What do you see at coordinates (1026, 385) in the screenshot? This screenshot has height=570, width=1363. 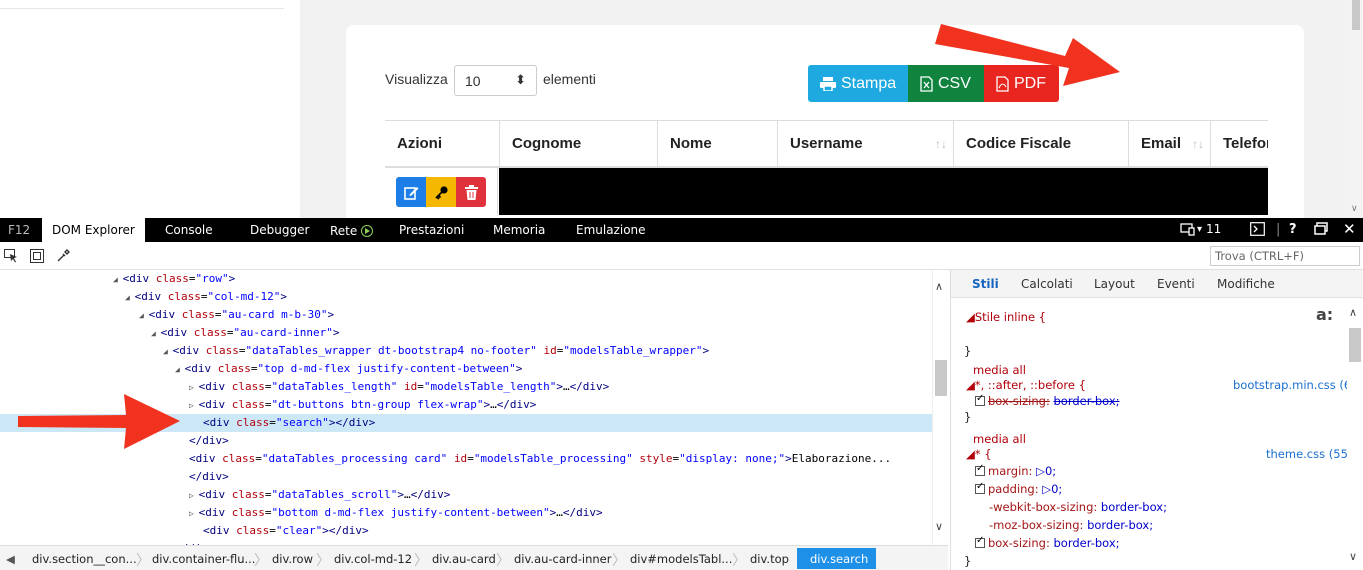 I see `rule-selector: ◢*, ::after, ::before {` at bounding box center [1026, 385].